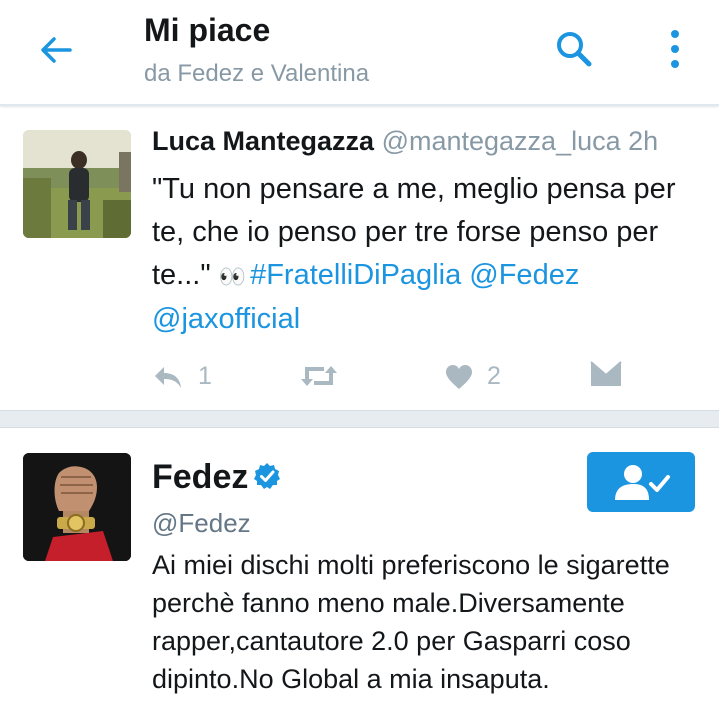  I want to click on hashtag-link: #FratelliDiPaglia, so click(355, 275).